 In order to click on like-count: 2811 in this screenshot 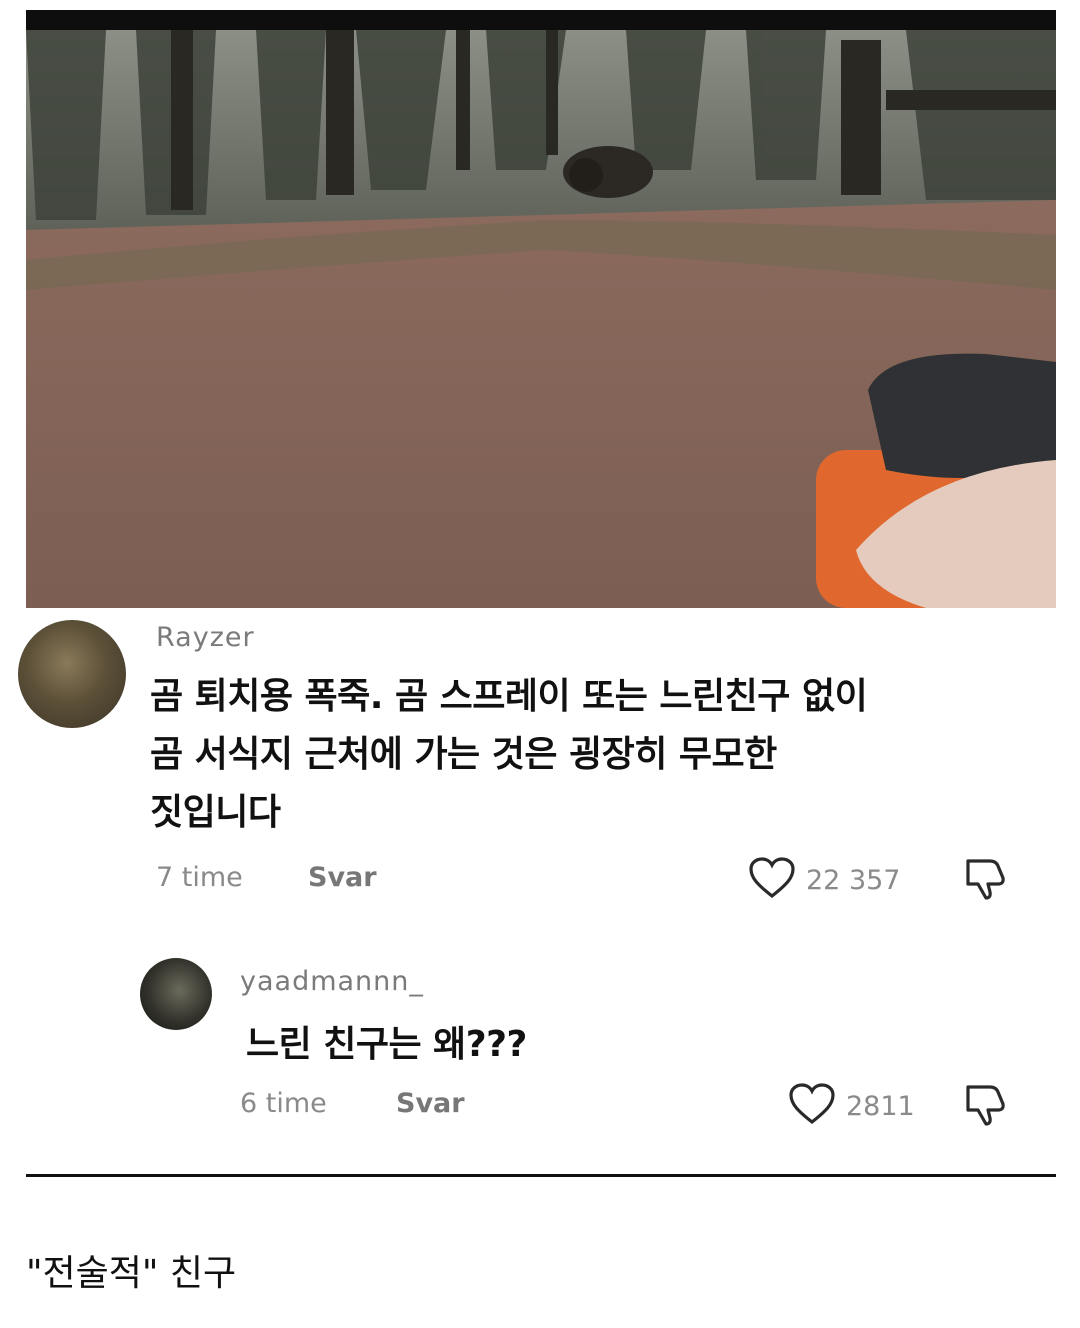, I will do `click(880, 1106)`.